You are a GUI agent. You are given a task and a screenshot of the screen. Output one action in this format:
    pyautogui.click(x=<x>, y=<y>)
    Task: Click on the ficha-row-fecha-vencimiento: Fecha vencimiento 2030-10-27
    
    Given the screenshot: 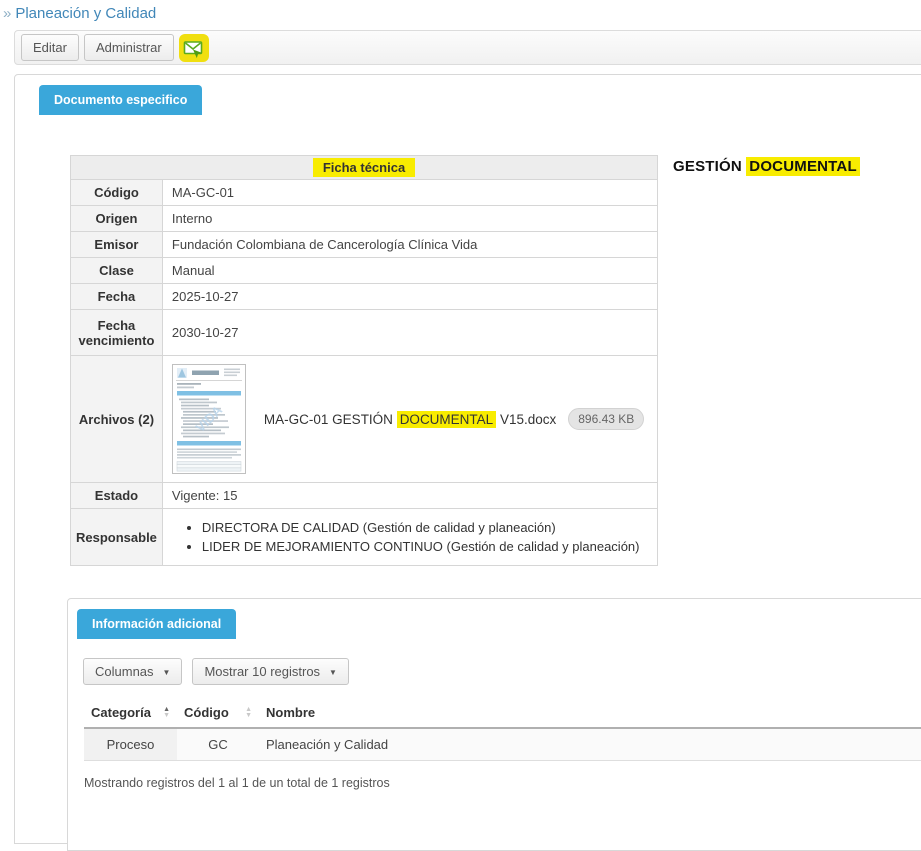 What is the action you would take?
    pyautogui.click(x=364, y=332)
    